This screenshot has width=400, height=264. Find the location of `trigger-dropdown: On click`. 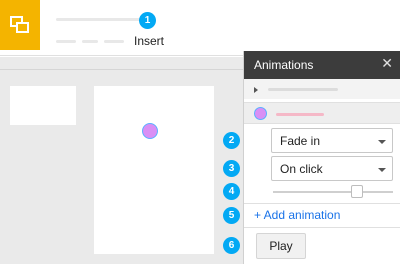

trigger-dropdown: On click is located at coordinates (332, 168).